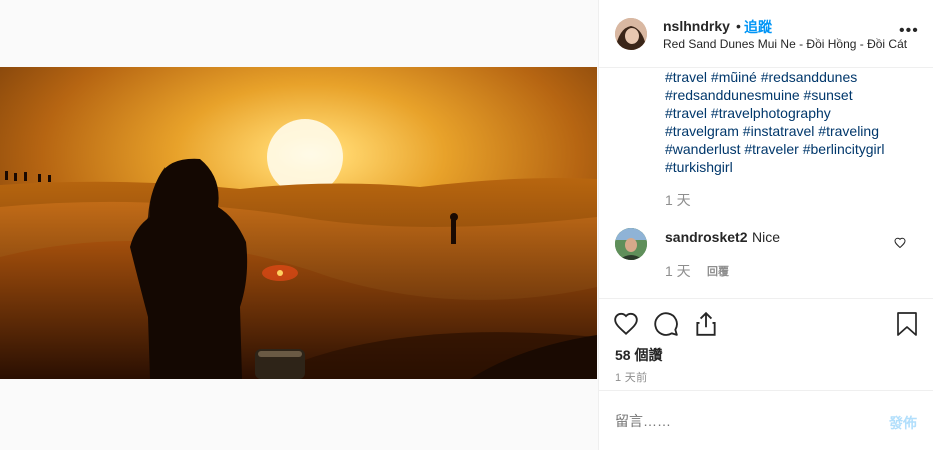 This screenshot has width=933, height=450. What do you see at coordinates (758, 27) in the screenshot?
I see `follow-button: 追蹤` at bounding box center [758, 27].